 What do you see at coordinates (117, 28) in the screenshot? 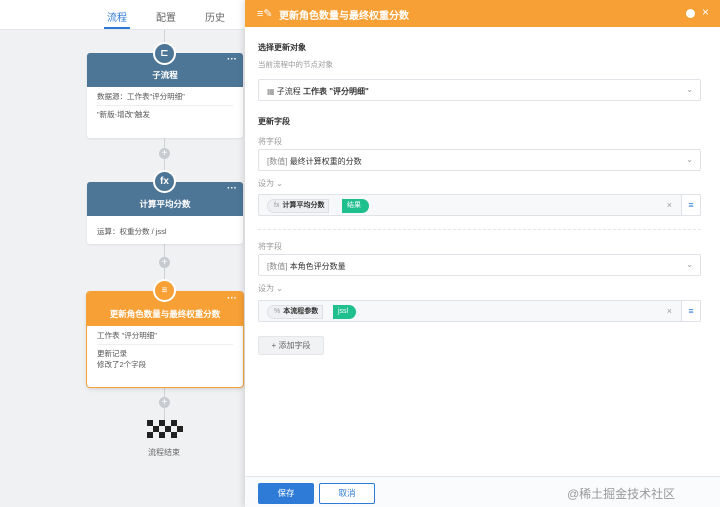
I see `active-tab-indicator` at bounding box center [117, 28].